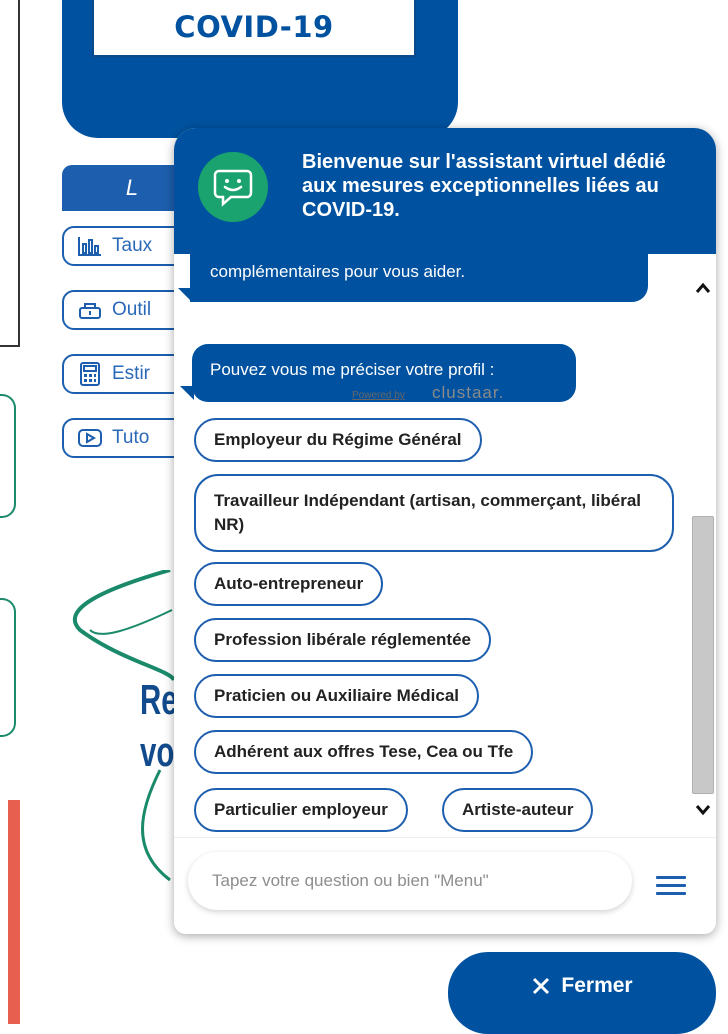  What do you see at coordinates (159, 699) in the screenshot?
I see `logo-text-line1: Re` at bounding box center [159, 699].